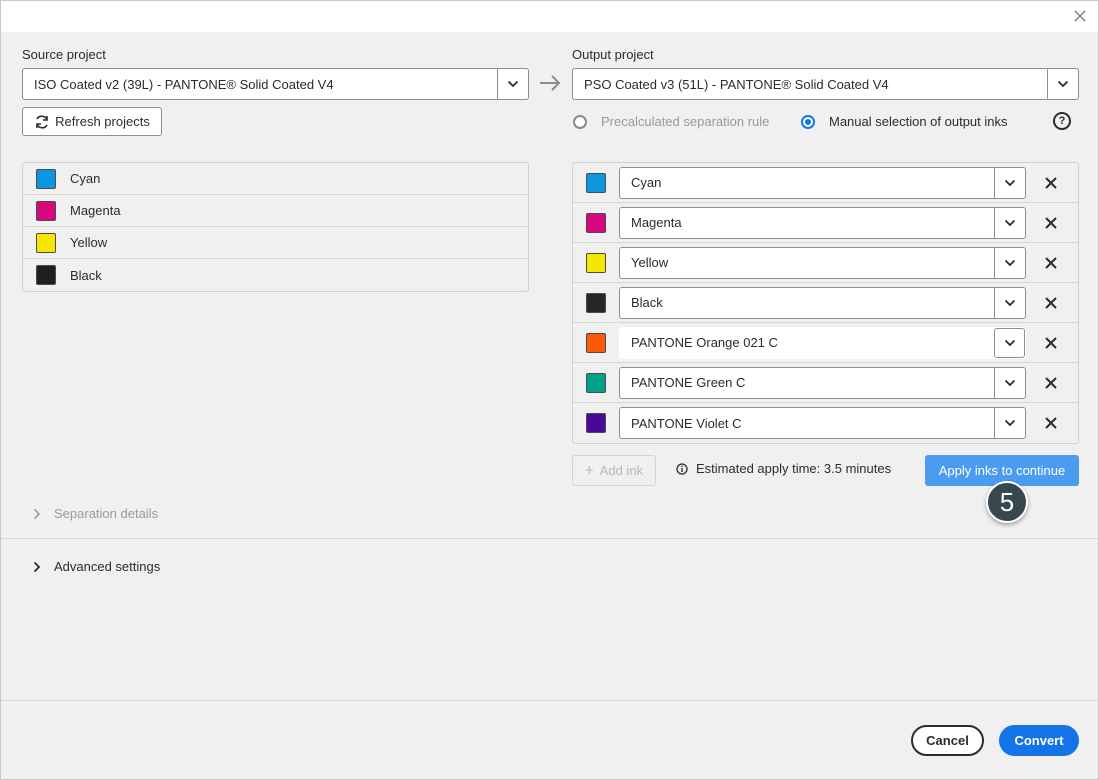  Describe the element at coordinates (918, 121) in the screenshot. I see `radio-label: Manual selection of output inks` at that location.